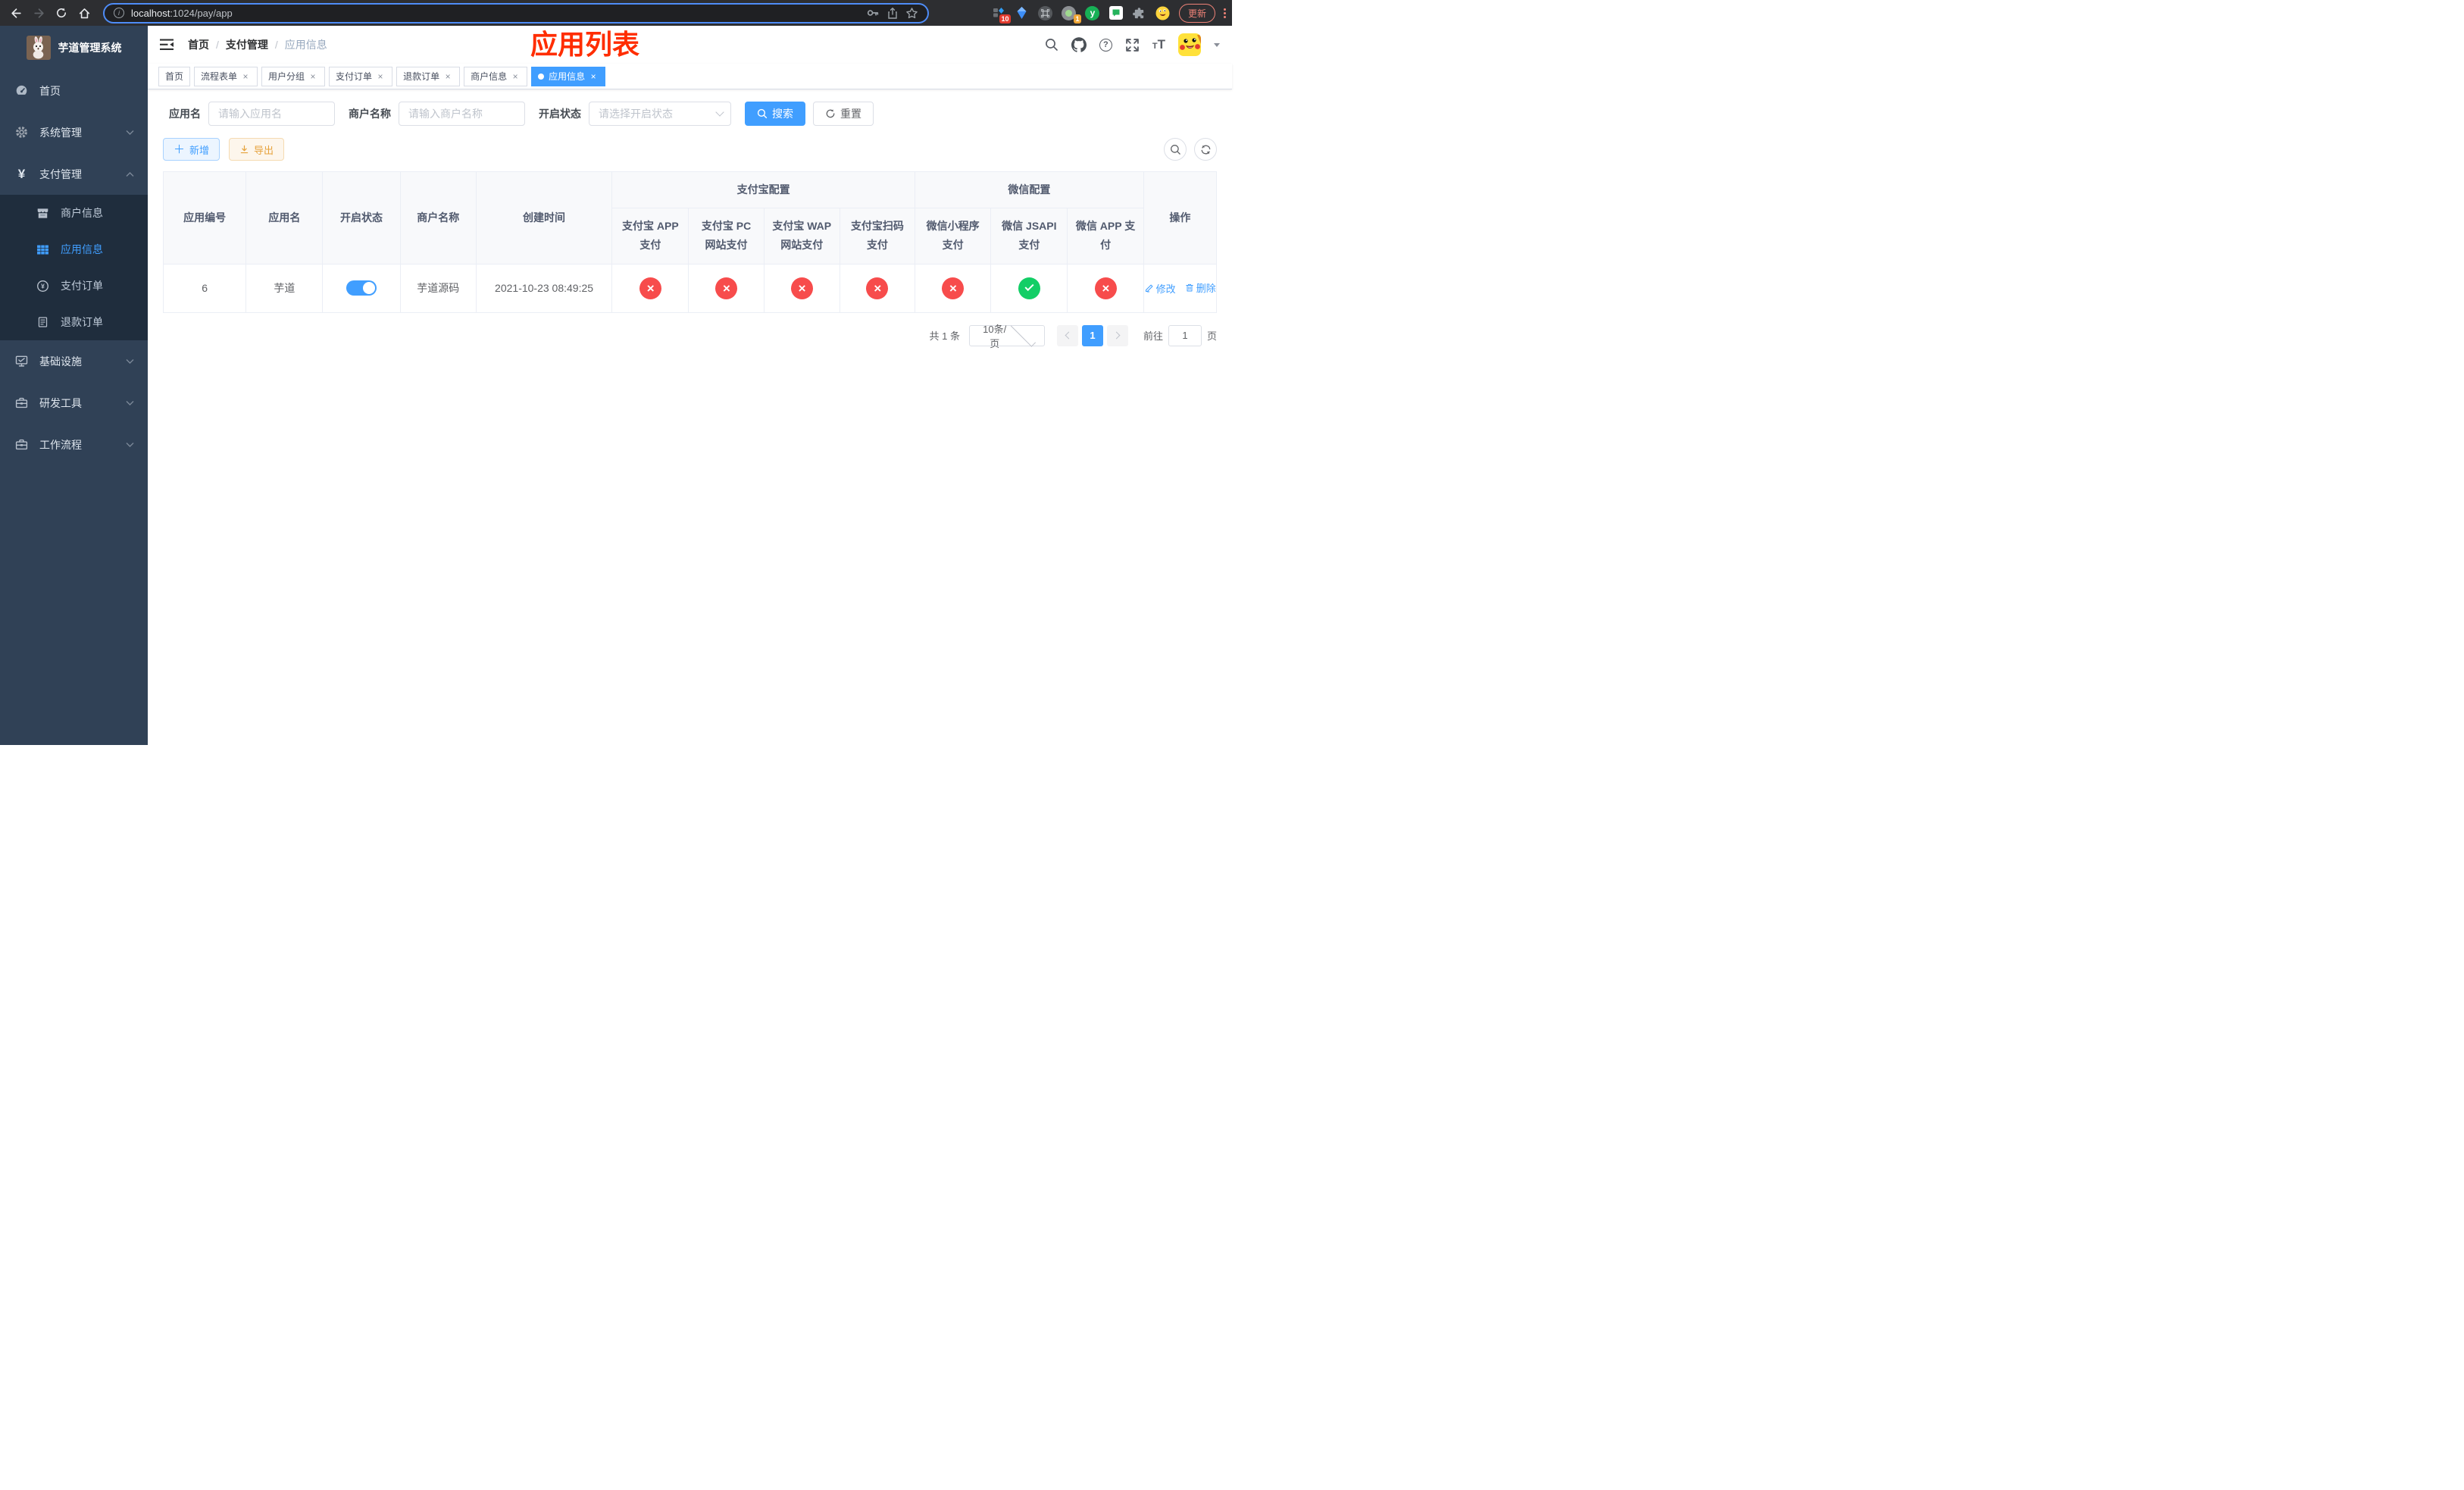  I want to click on enabled-toggle, so click(361, 288).